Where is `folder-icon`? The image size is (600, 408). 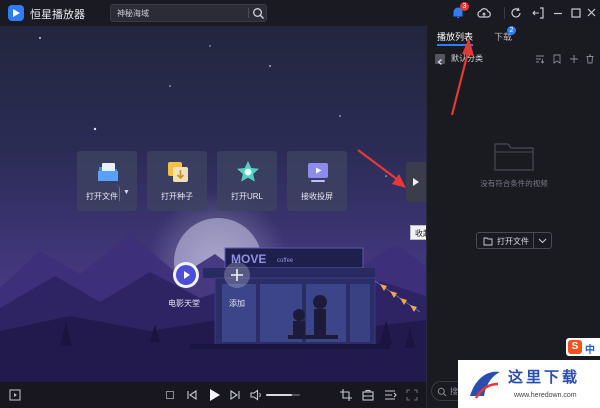
folder-icon is located at coordinates (488, 241).